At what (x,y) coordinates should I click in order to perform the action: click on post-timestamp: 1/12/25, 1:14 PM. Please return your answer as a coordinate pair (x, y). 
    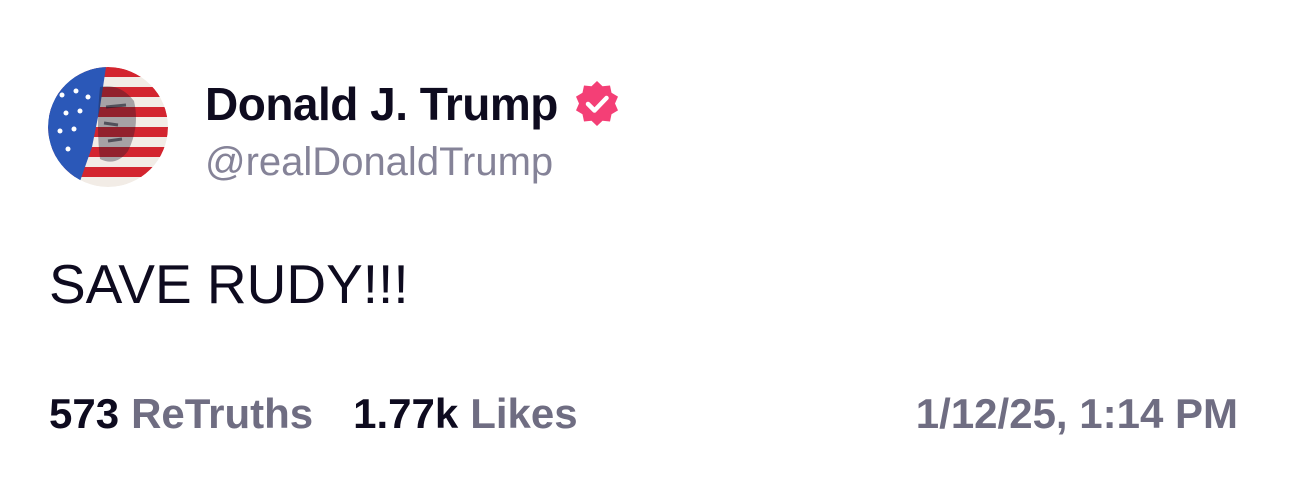
    Looking at the image, I should click on (1077, 414).